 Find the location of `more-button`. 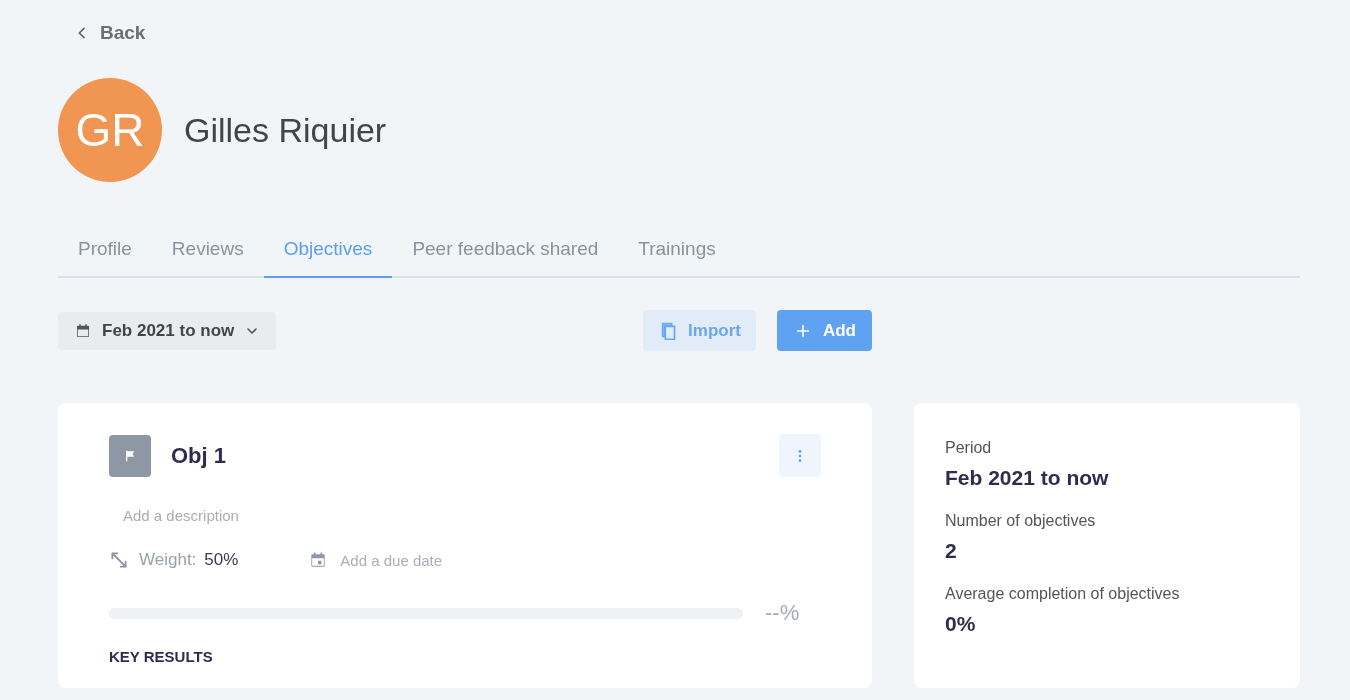

more-button is located at coordinates (800, 455).